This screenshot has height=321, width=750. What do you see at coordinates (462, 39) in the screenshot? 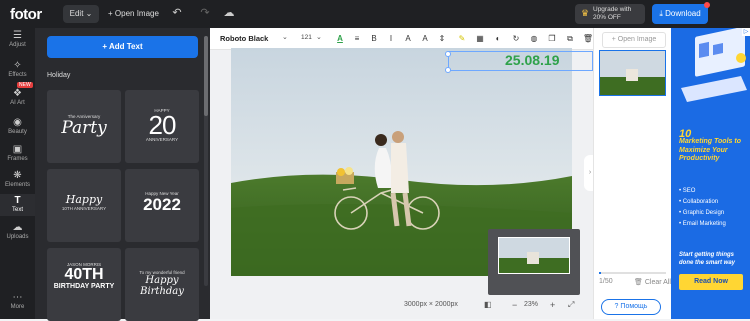
I see `highlight-icon: ✎` at bounding box center [462, 39].